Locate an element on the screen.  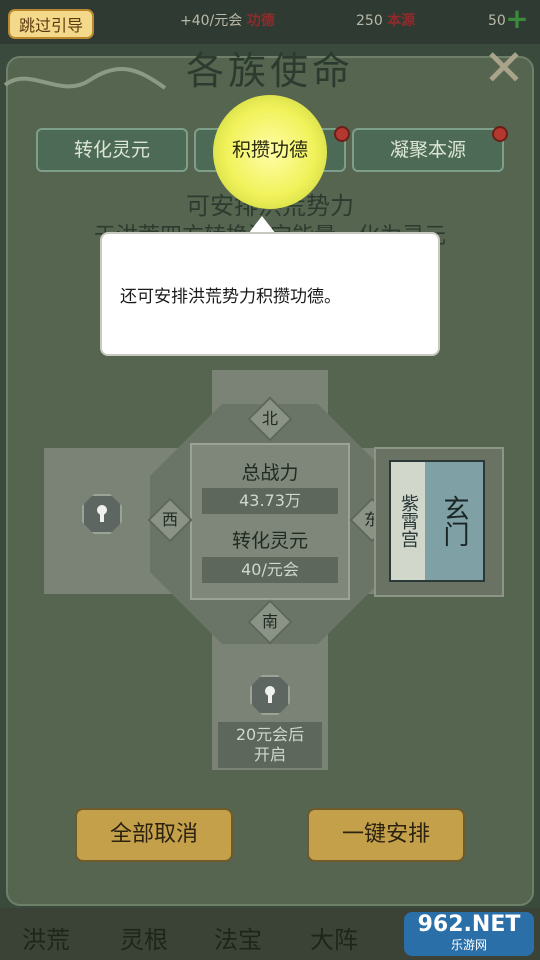
merit-resource: +40/元会 功德 is located at coordinates (227, 21).